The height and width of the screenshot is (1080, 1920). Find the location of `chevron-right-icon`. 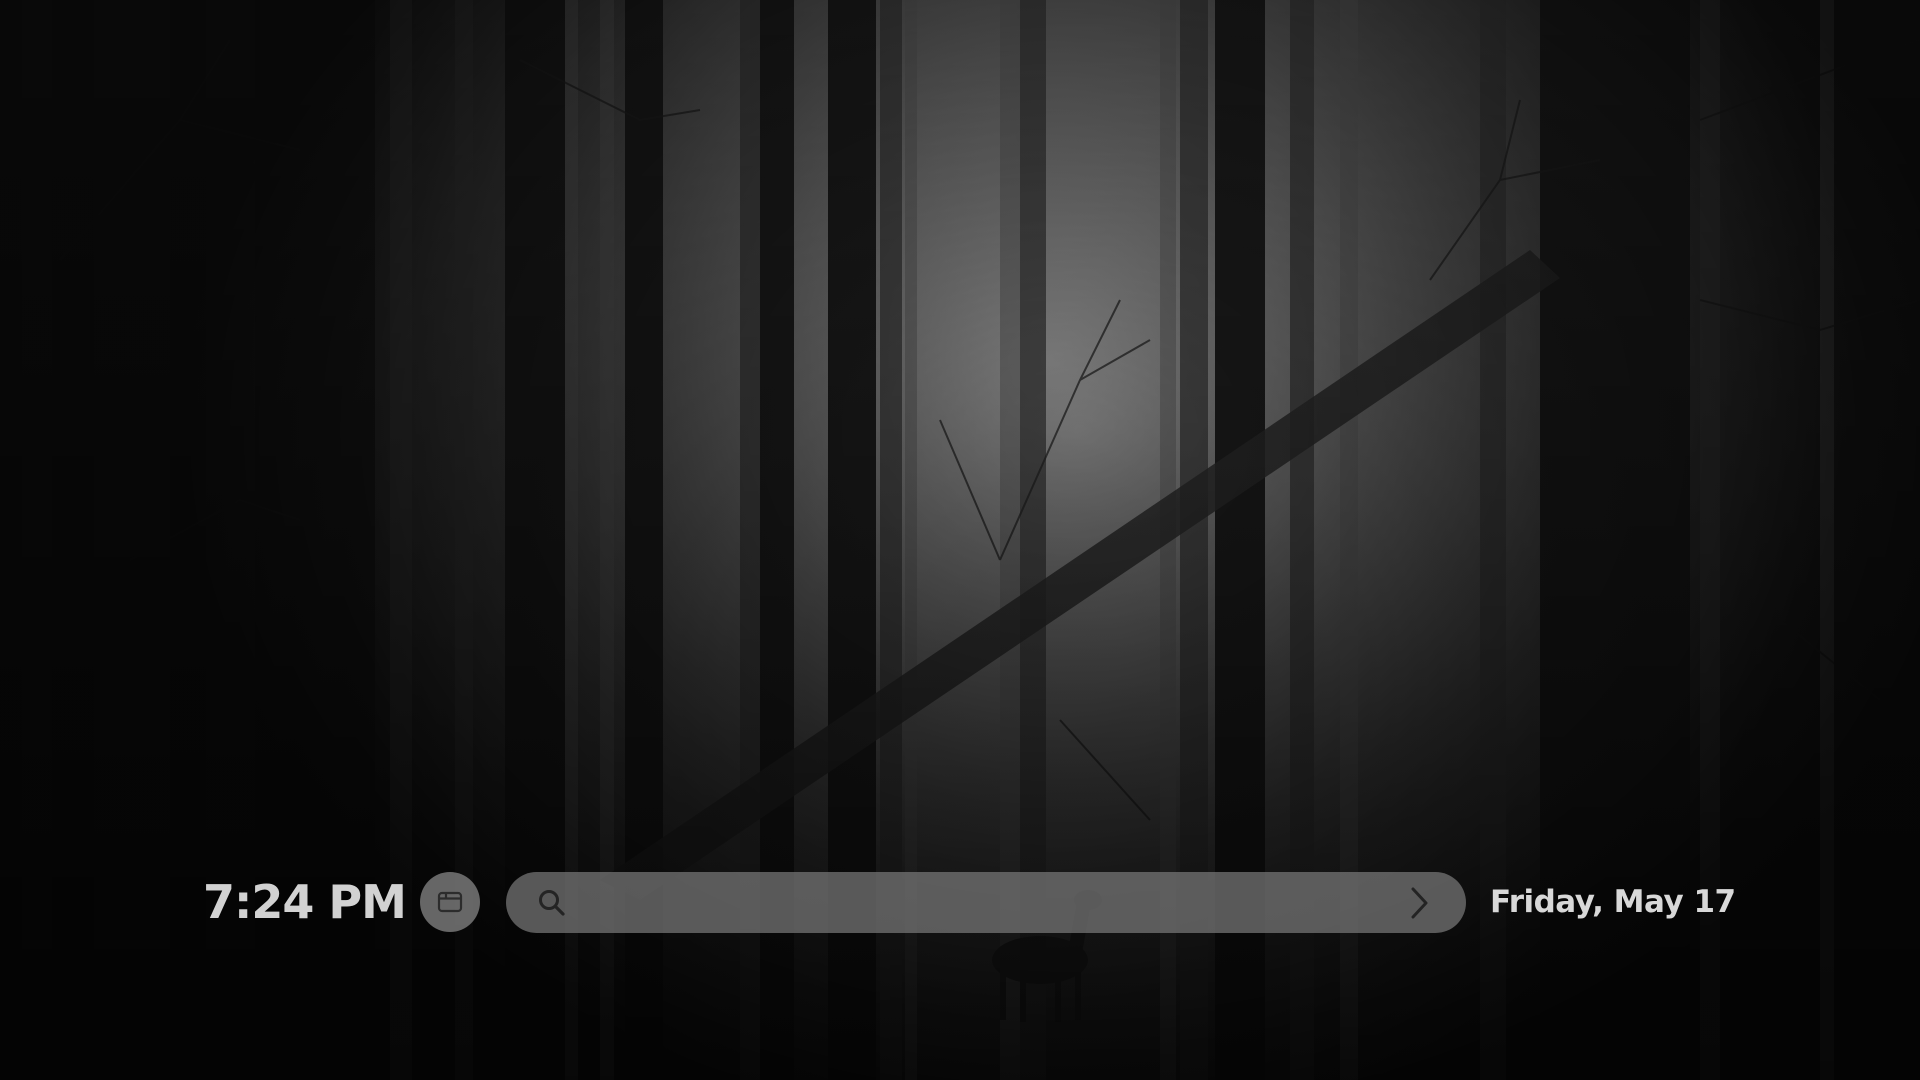

chevron-right-icon is located at coordinates (1419, 903).